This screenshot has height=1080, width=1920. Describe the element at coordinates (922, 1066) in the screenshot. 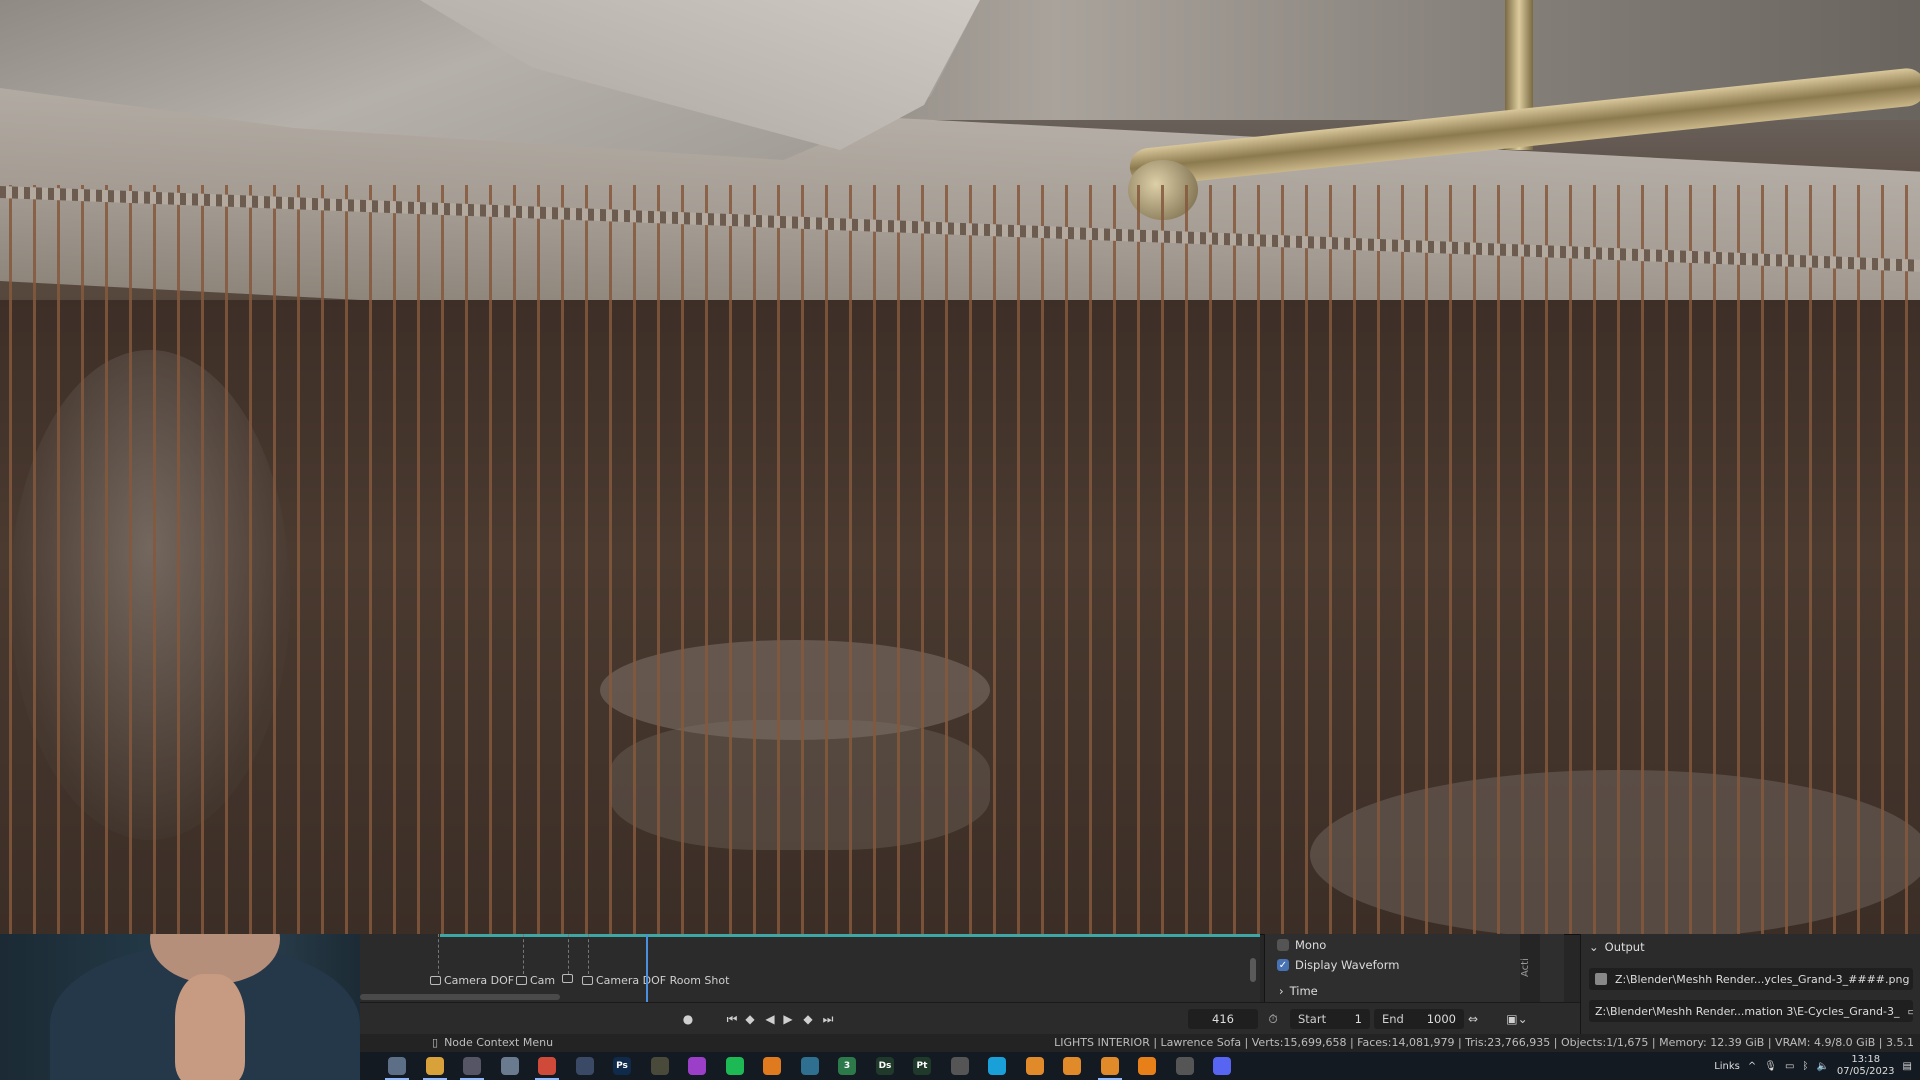

I see `painter-icon: Pt` at that location.